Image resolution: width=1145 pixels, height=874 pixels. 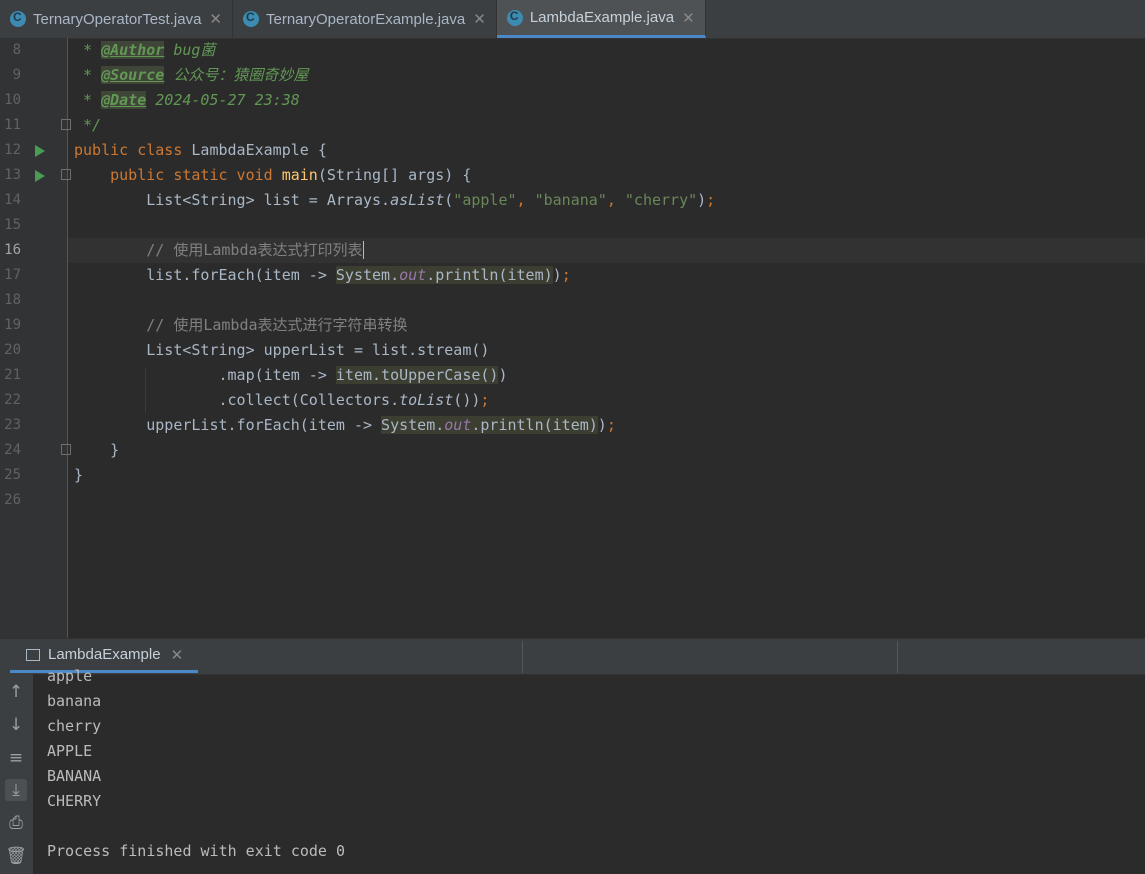 I want to click on scroll-to-end-icon: ⤓, so click(x=16, y=790).